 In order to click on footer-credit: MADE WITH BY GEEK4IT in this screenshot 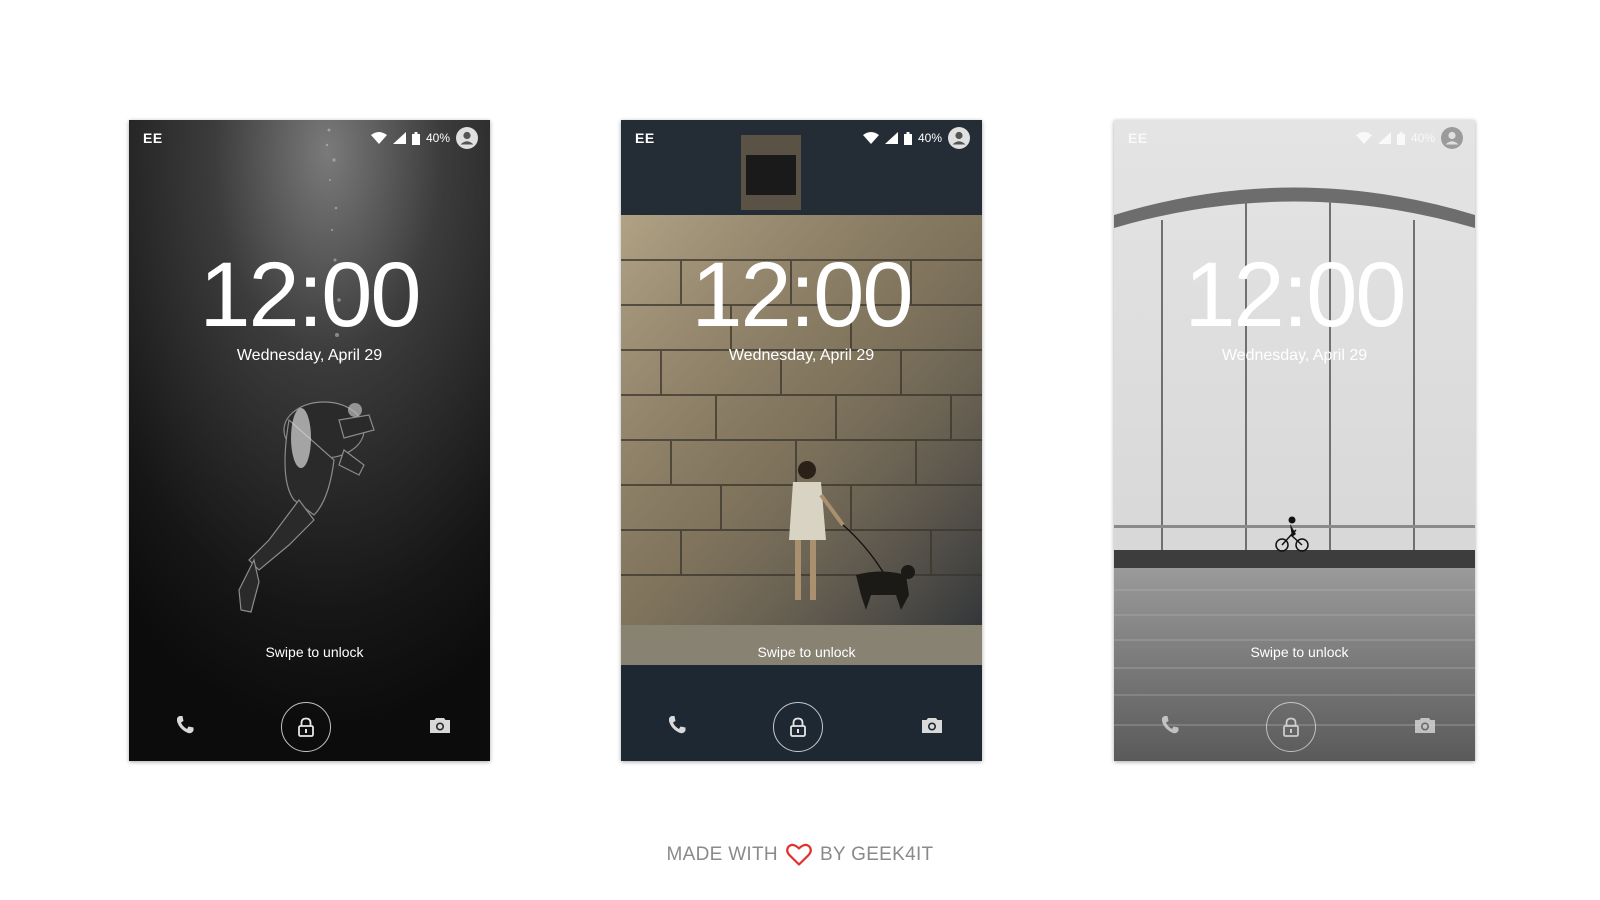, I will do `click(800, 855)`.